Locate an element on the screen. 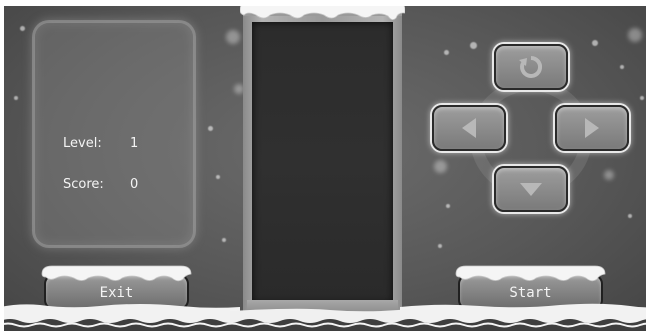 Image resolution: width=652 pixels, height=331 pixels. move-down-button is located at coordinates (531, 189).